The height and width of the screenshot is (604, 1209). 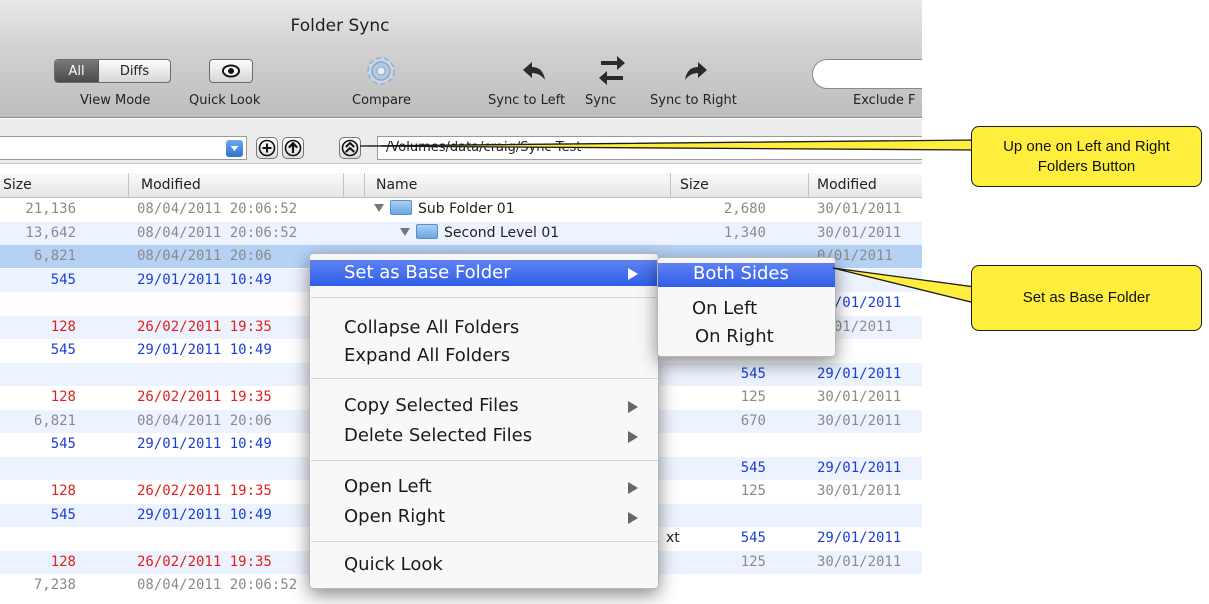 I want to click on compare-label: Compare, so click(x=381, y=100).